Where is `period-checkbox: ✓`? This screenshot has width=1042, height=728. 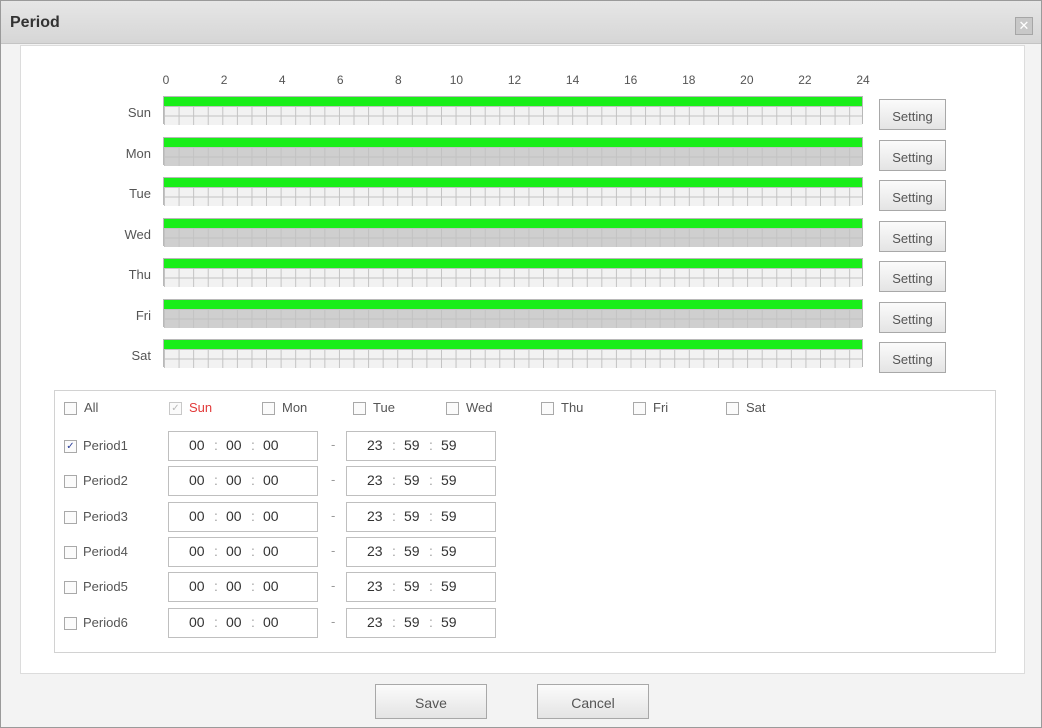
period-checkbox: ✓ is located at coordinates (70, 446).